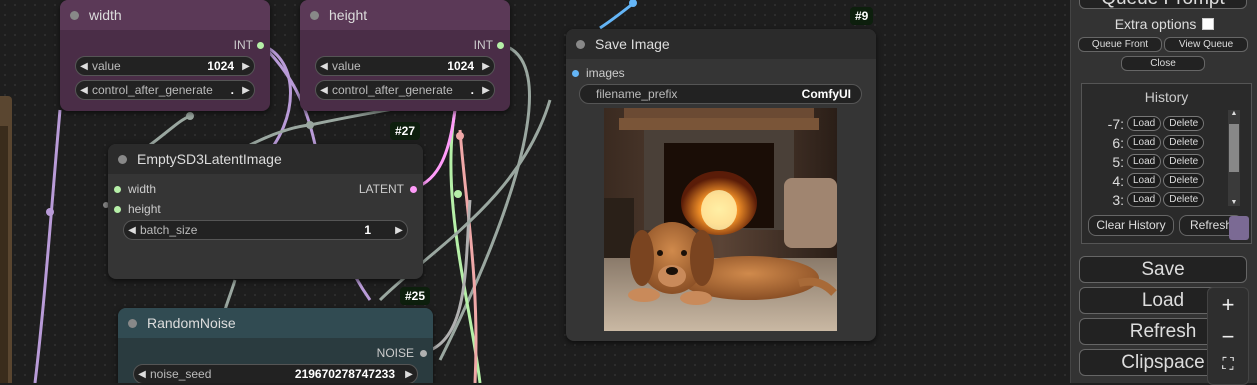  I want to click on checkbox, so click(1208, 24).